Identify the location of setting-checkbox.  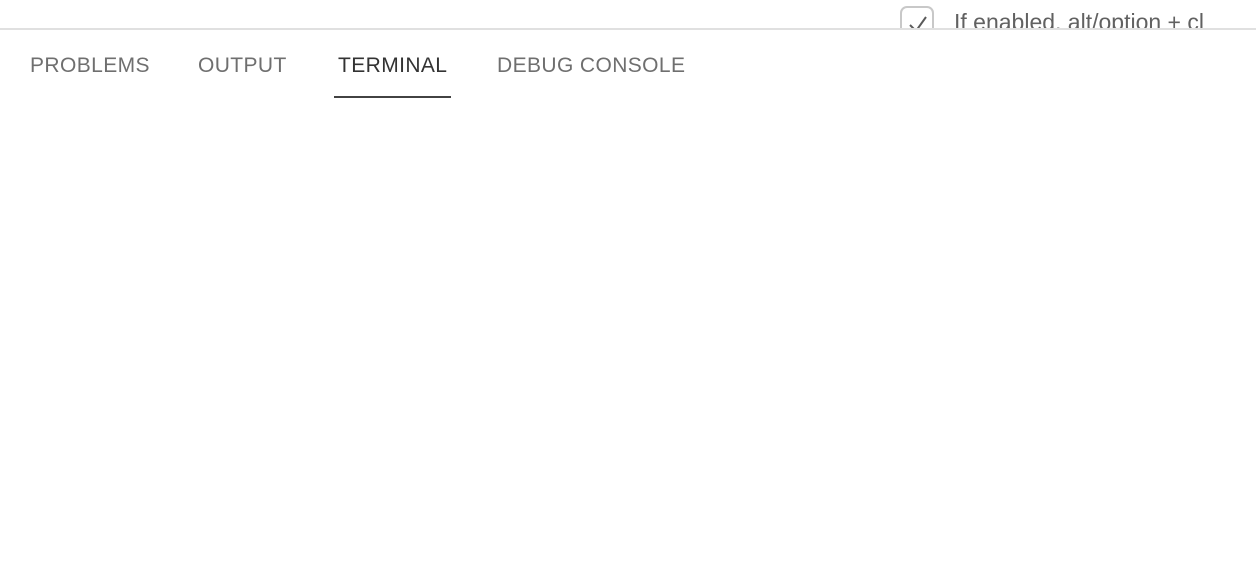
(917, 17).